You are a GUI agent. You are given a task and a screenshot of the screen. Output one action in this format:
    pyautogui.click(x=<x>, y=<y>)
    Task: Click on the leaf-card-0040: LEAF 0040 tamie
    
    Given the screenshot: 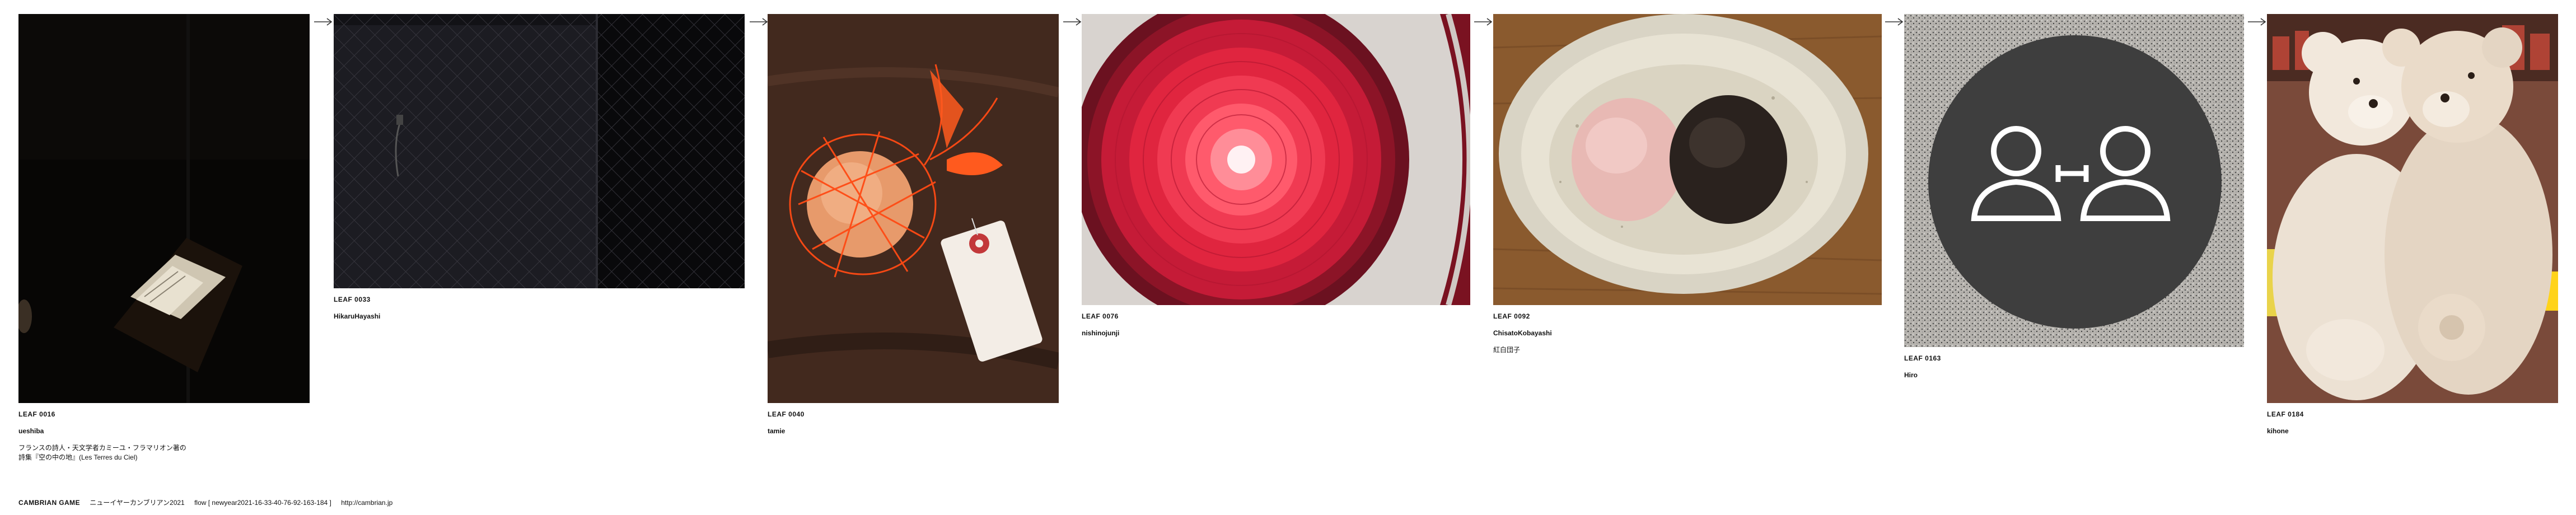 What is the action you would take?
    pyautogui.click(x=913, y=225)
    